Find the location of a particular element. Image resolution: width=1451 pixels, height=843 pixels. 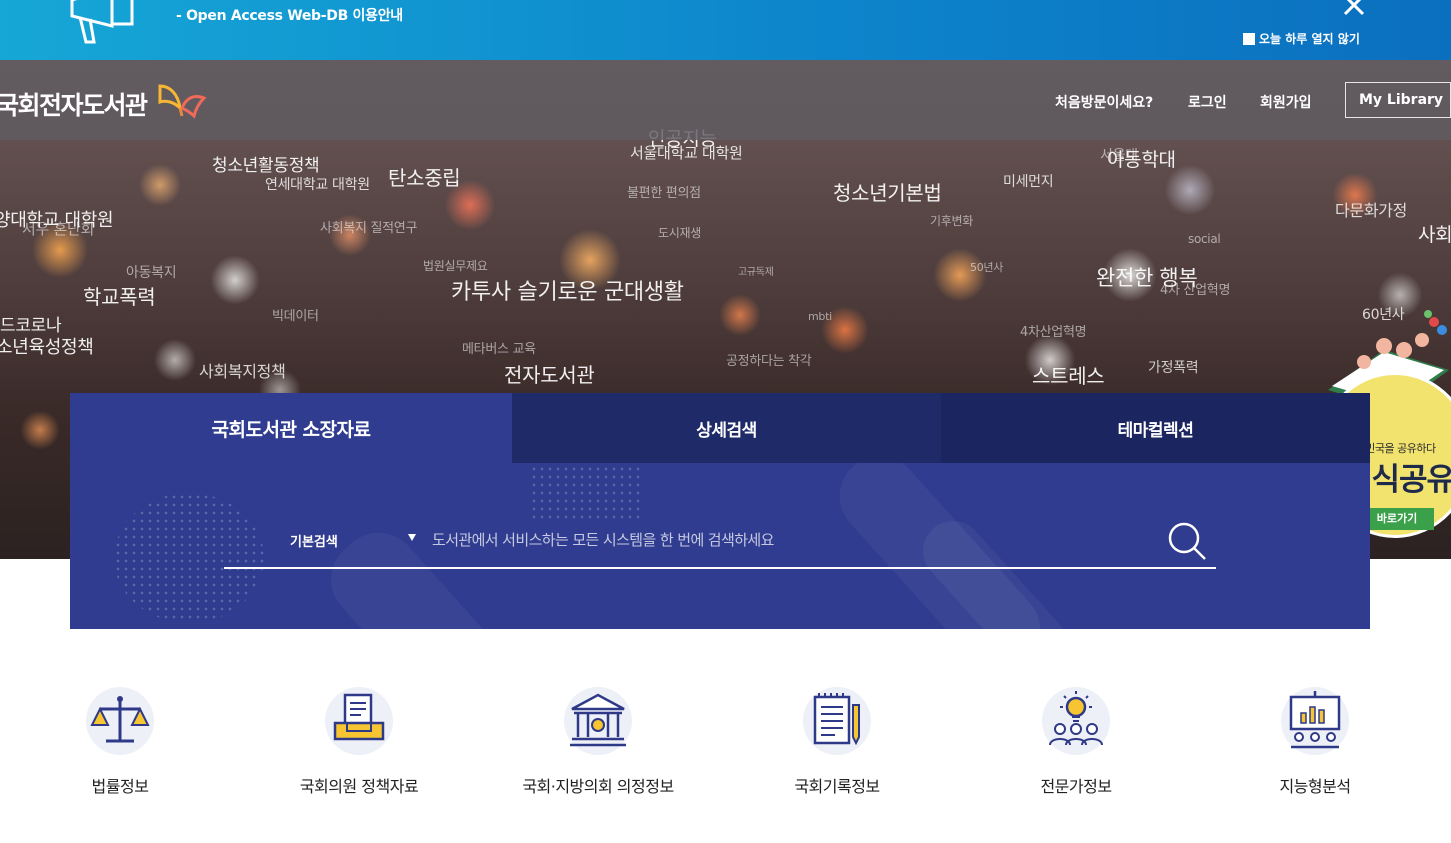

chevron-down-icon is located at coordinates (412, 537).